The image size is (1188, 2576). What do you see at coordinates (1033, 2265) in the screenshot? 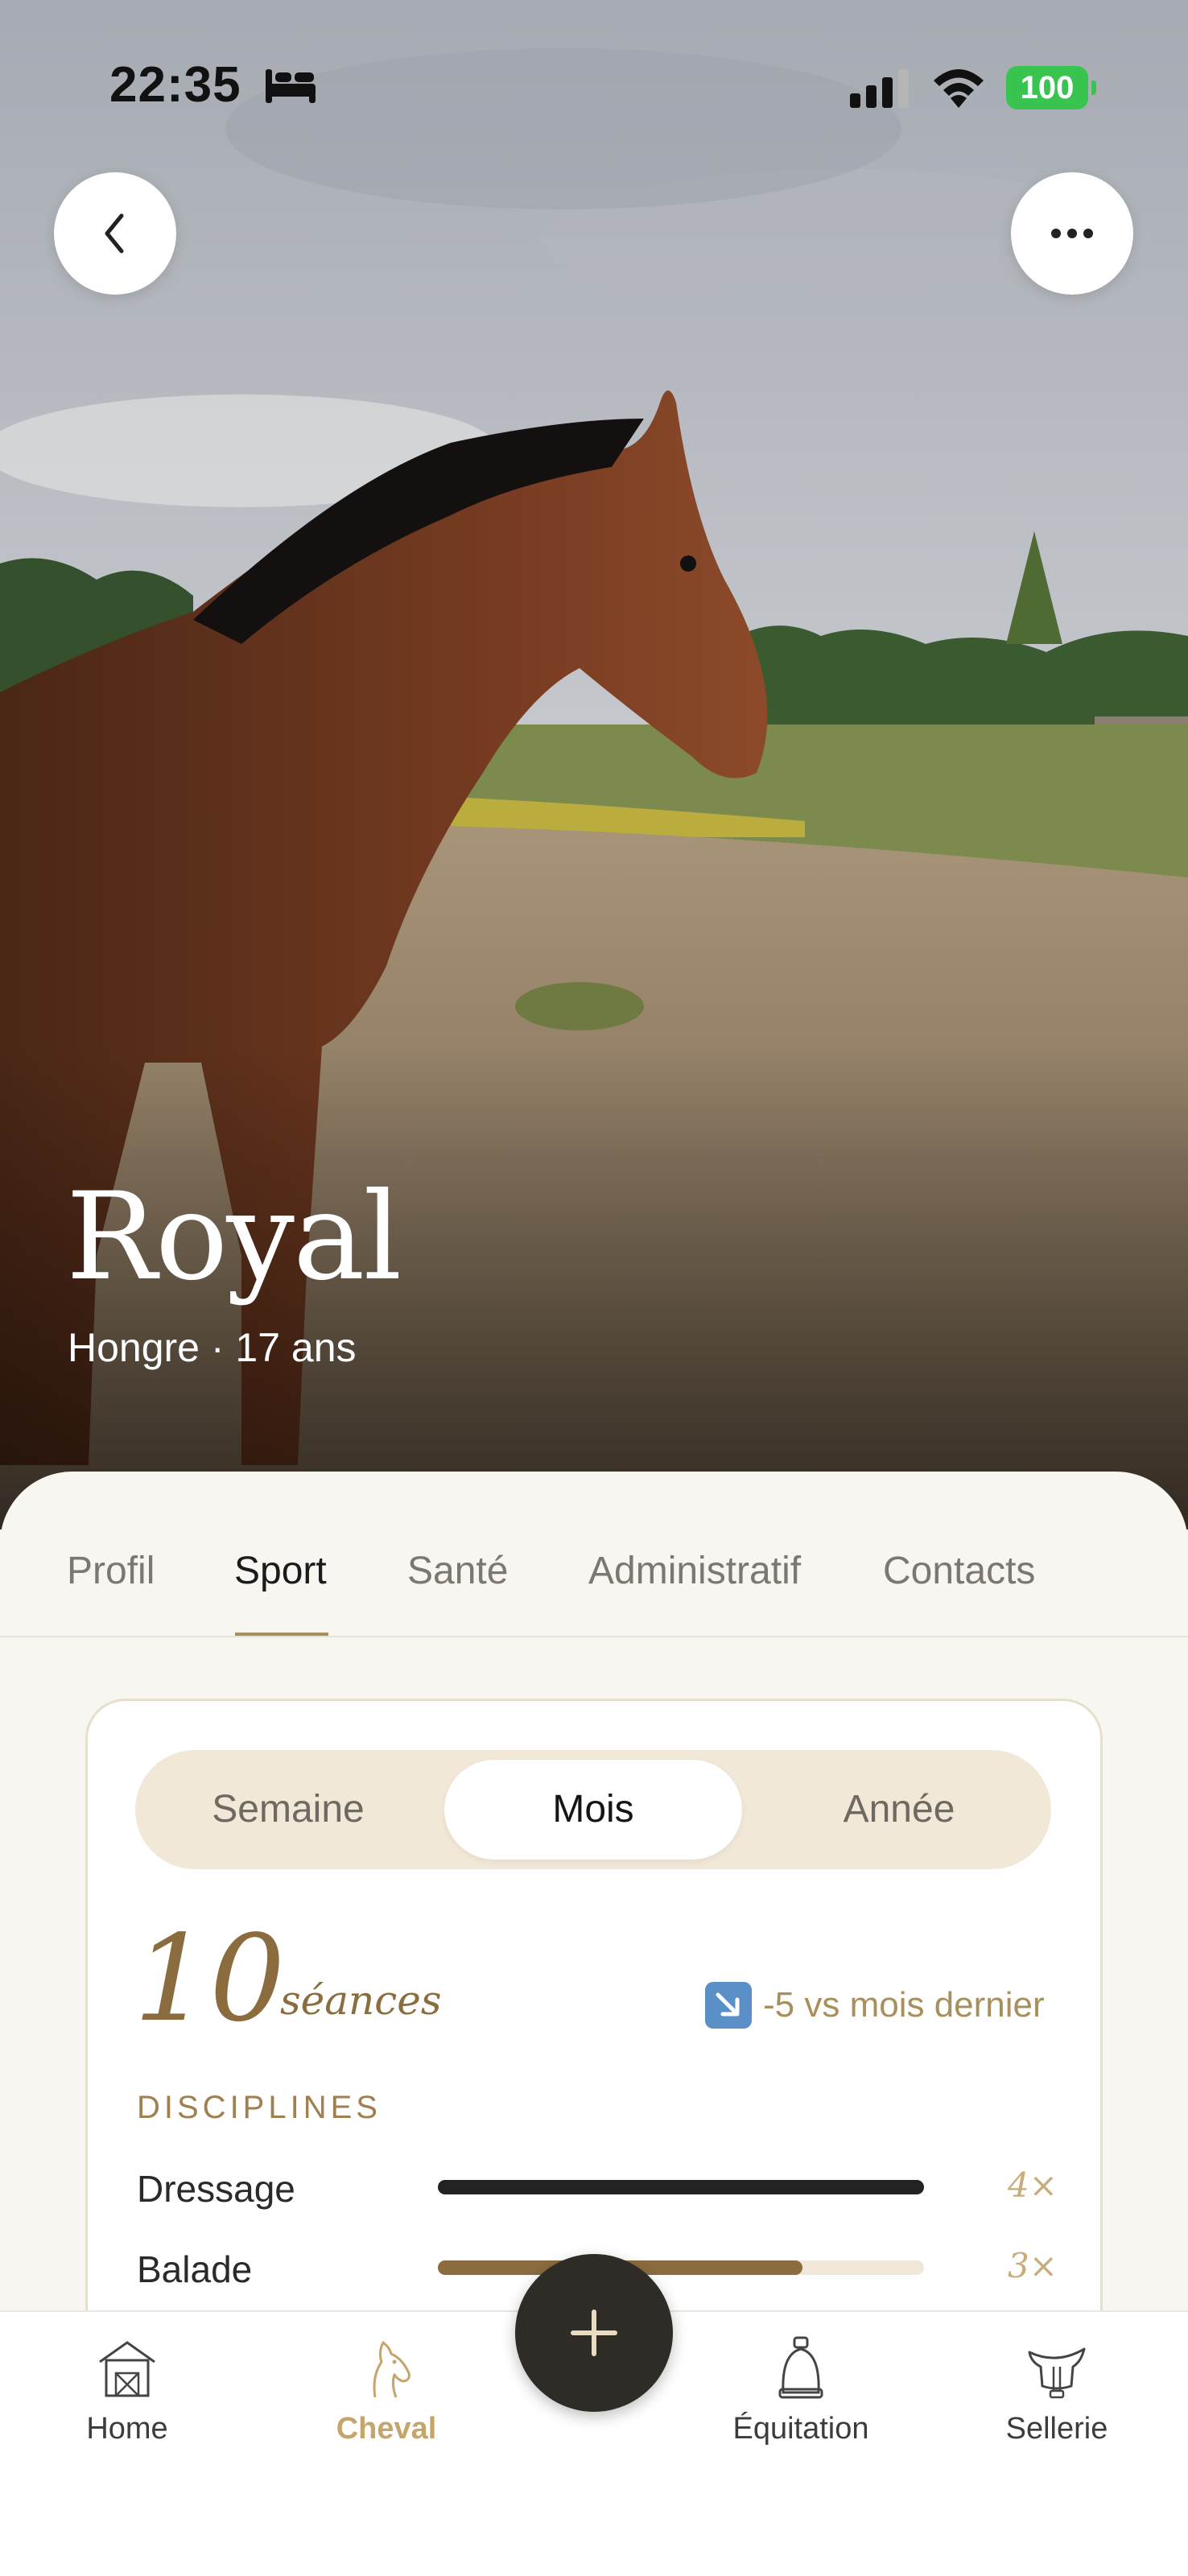
I see `discipline-count: 3×` at bounding box center [1033, 2265].